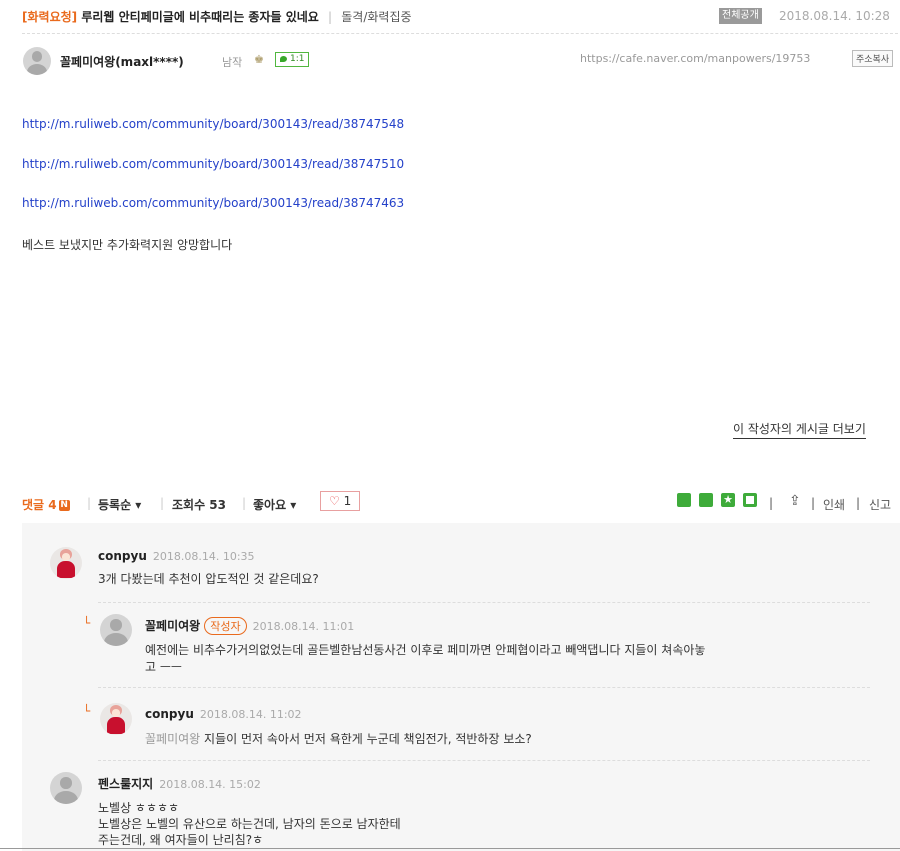 The height and width of the screenshot is (851, 900). What do you see at coordinates (334, 501) in the screenshot?
I see `heart-icon: ♡` at bounding box center [334, 501].